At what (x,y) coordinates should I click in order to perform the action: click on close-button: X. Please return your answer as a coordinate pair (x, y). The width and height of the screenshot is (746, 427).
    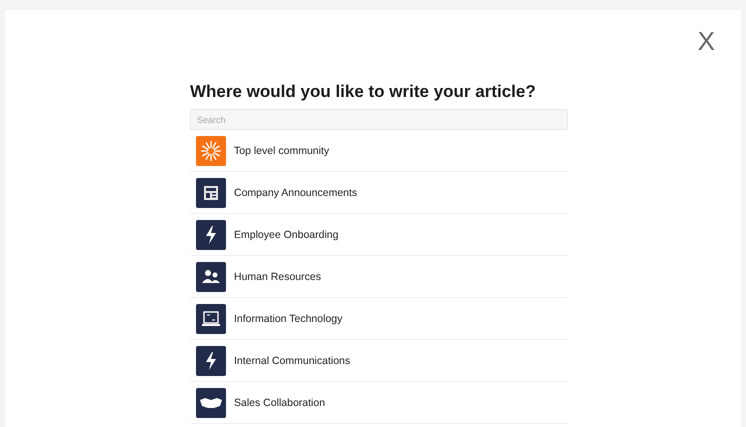
    Looking at the image, I should click on (706, 41).